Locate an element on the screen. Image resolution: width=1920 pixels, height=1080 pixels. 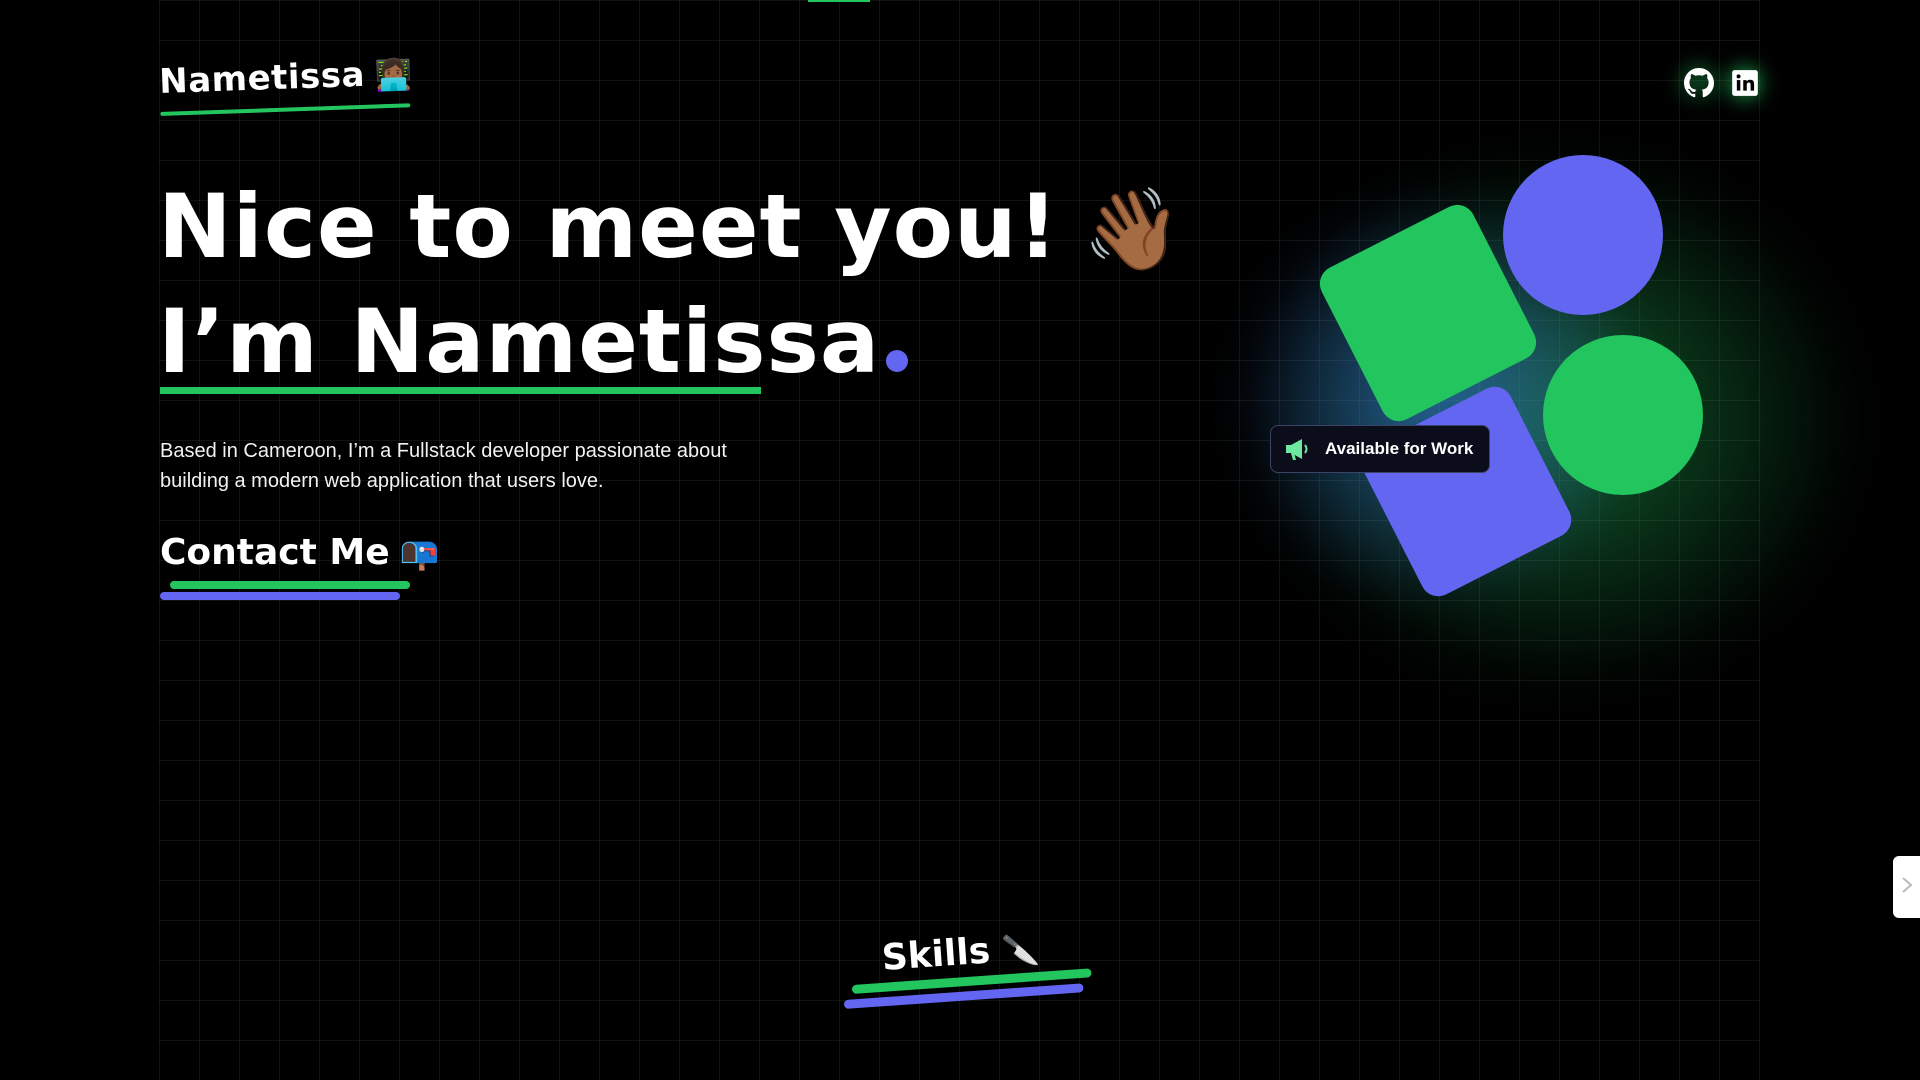
github-icon is located at coordinates (1699, 85).